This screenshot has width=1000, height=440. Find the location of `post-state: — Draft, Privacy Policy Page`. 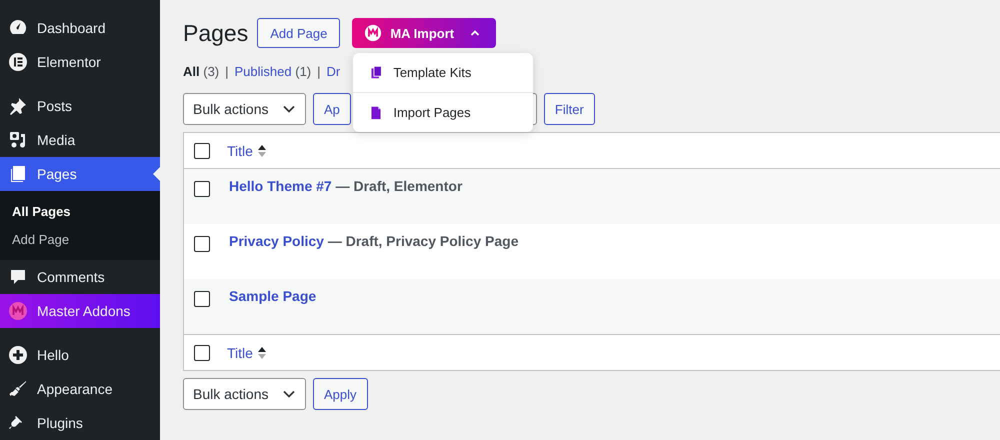

post-state: — Draft, Privacy Policy Page is located at coordinates (422, 241).